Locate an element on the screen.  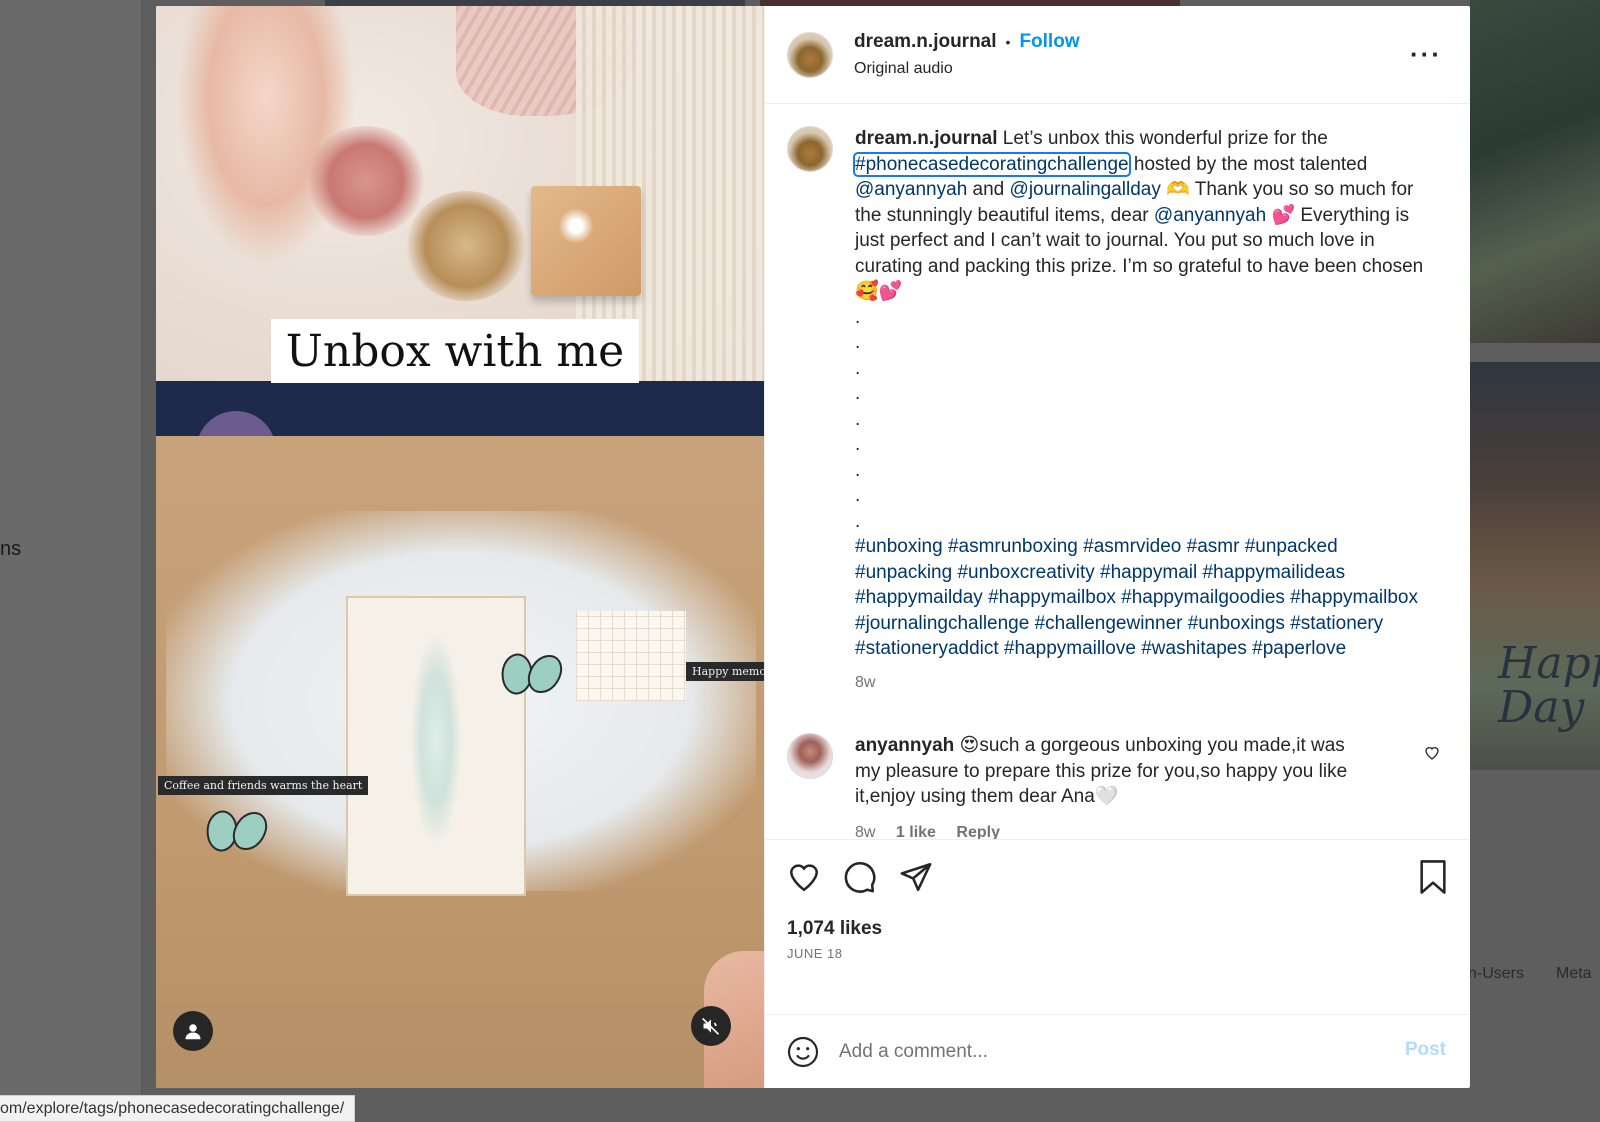
caption-text: and is located at coordinates (988, 189).